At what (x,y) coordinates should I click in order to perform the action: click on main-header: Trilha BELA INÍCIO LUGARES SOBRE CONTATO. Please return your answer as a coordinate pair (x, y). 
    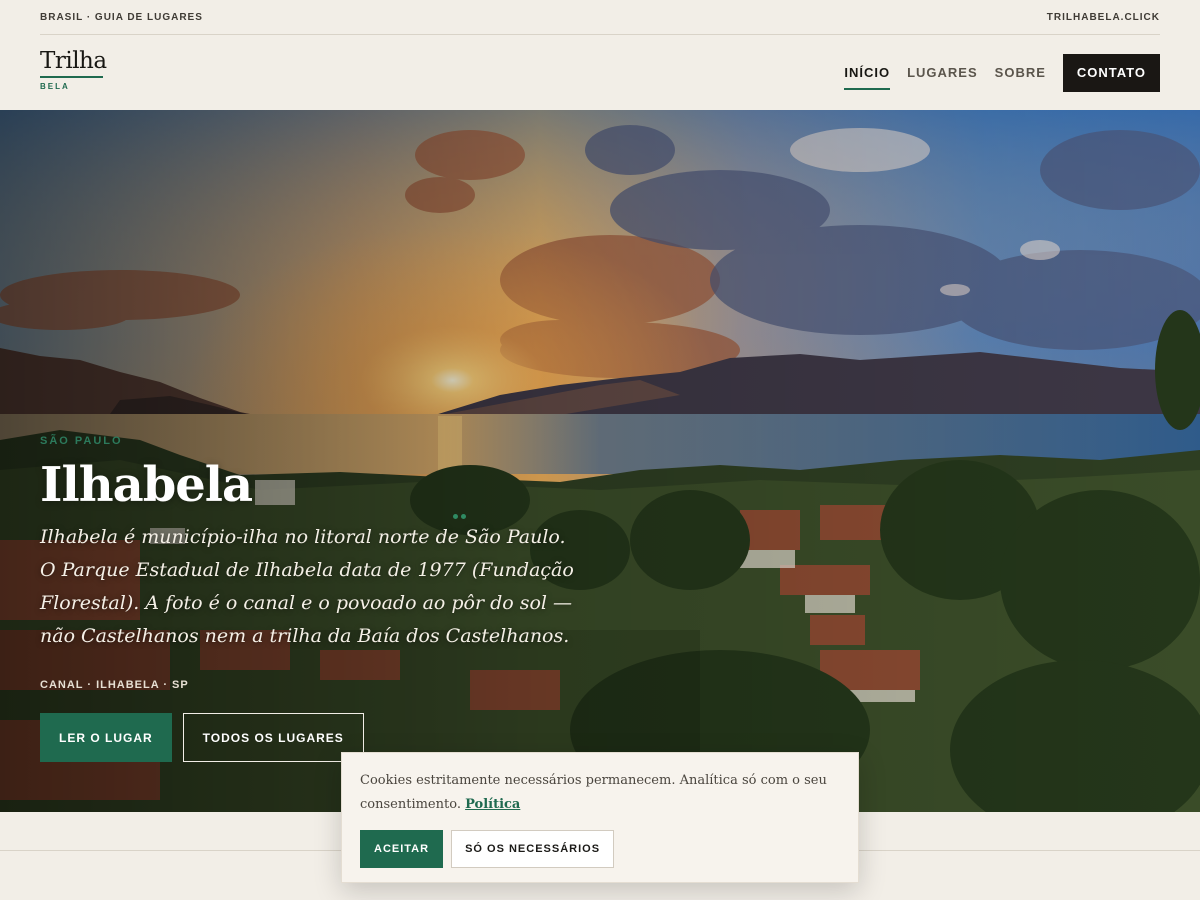
    Looking at the image, I should click on (600, 72).